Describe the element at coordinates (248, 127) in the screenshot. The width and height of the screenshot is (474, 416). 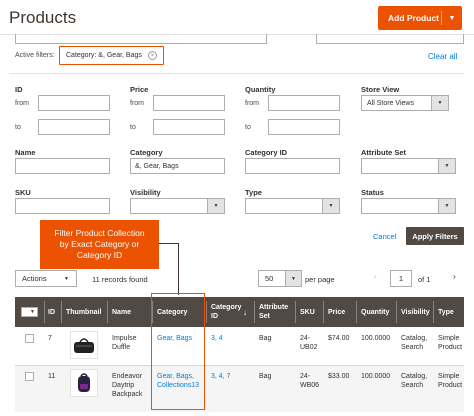
I see `quantity-to-label: to` at that location.